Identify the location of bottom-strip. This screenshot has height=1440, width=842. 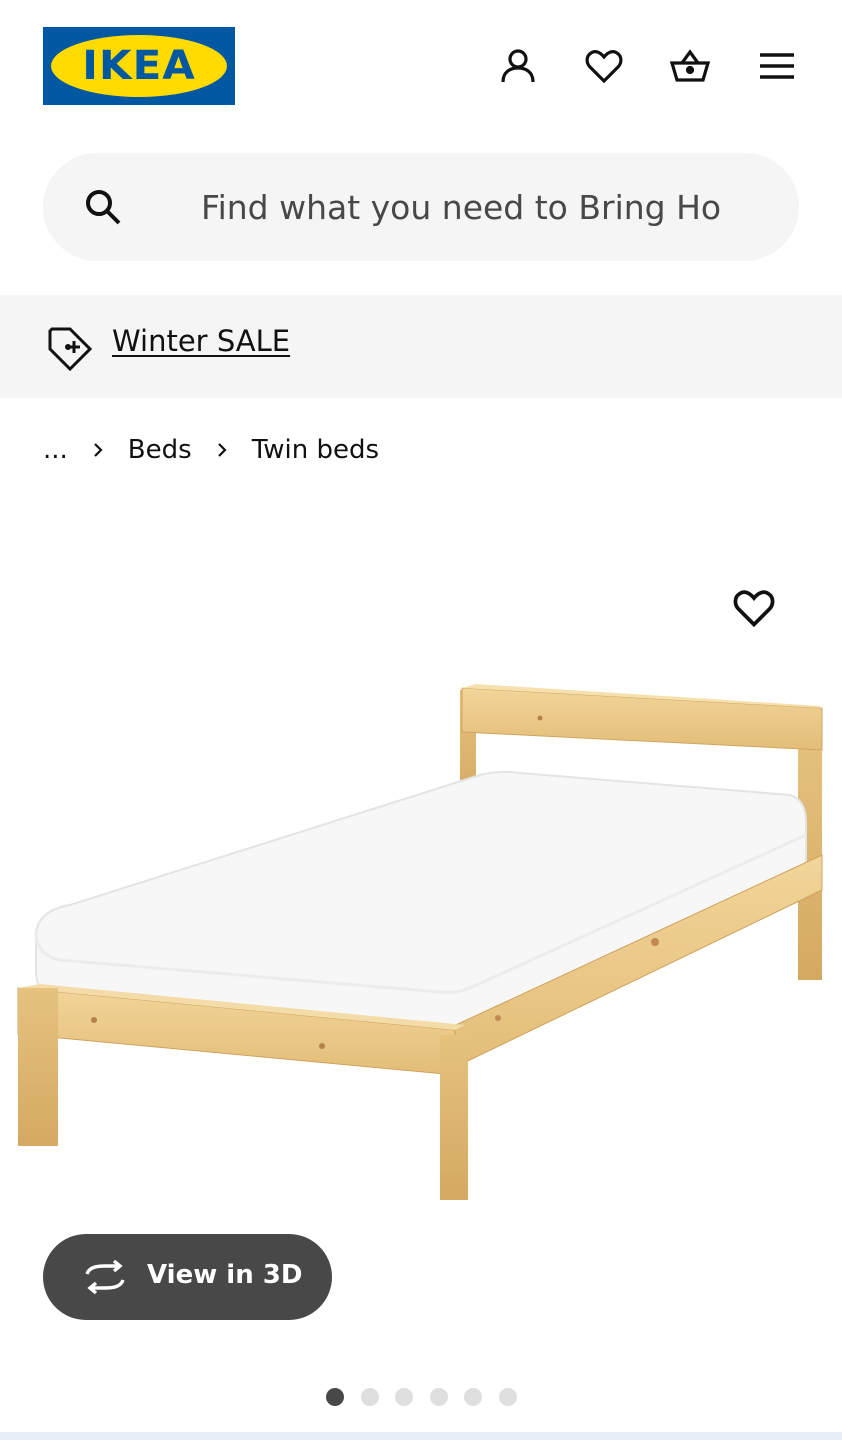
(421, 1436).